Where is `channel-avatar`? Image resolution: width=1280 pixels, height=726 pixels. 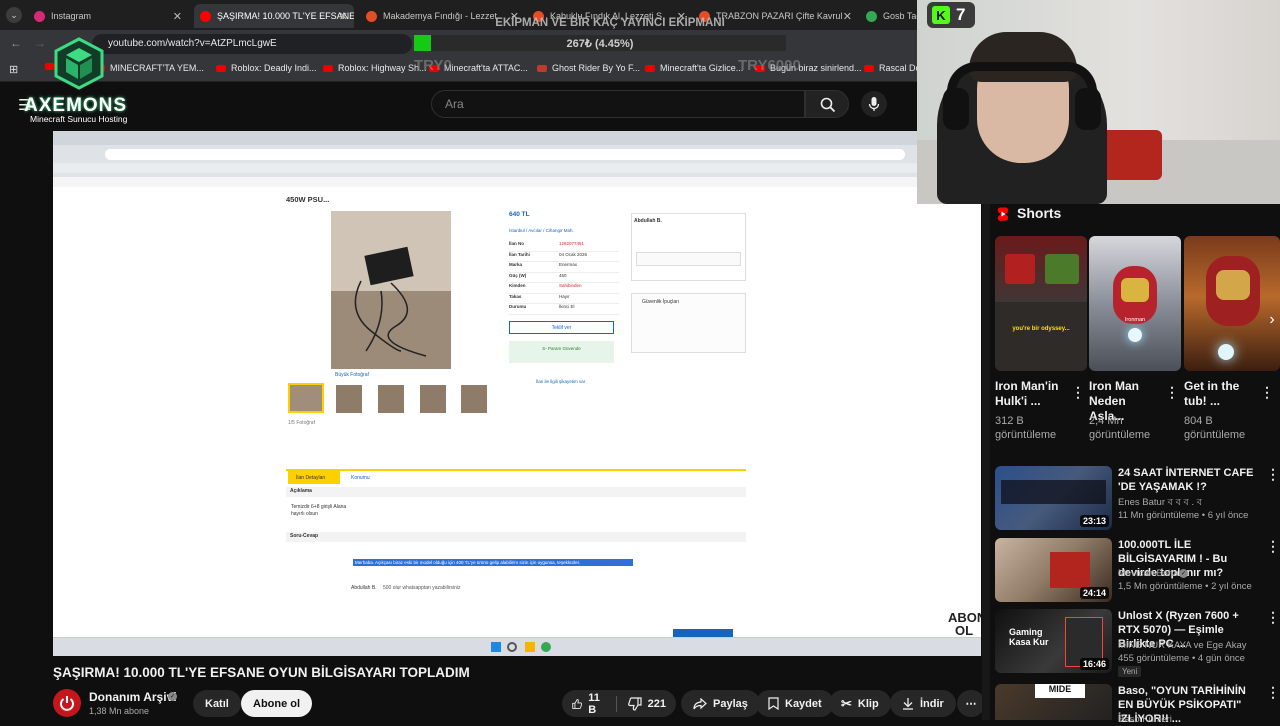 channel-avatar is located at coordinates (67, 703).